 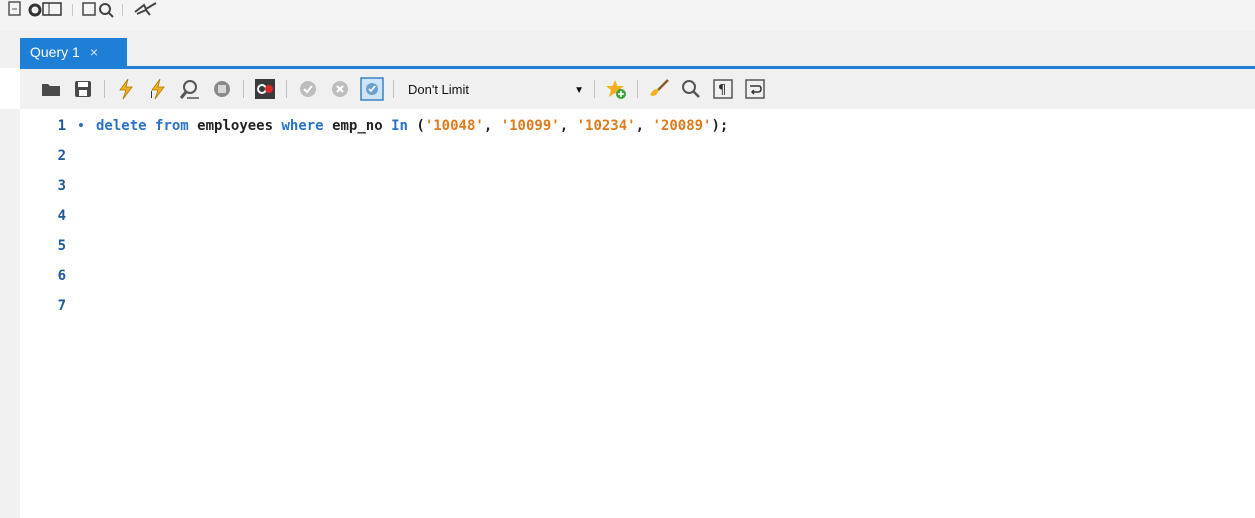 What do you see at coordinates (454, 126) in the screenshot?
I see `string-literal: '10048'` at bounding box center [454, 126].